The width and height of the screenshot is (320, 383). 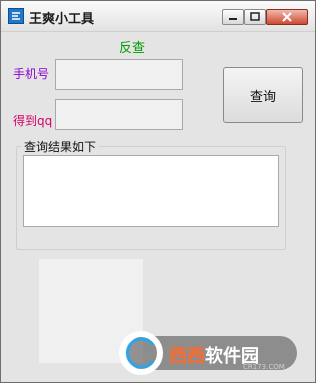 What do you see at coordinates (62, 19) in the screenshot?
I see `window-title: 王爽小工具` at bounding box center [62, 19].